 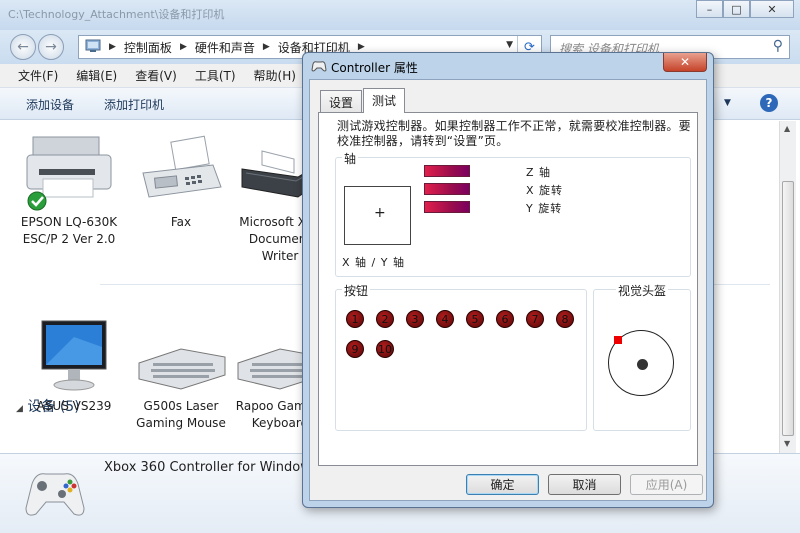 What do you see at coordinates (415, 319) in the screenshot?
I see `controller-button-indicator: 3` at bounding box center [415, 319].